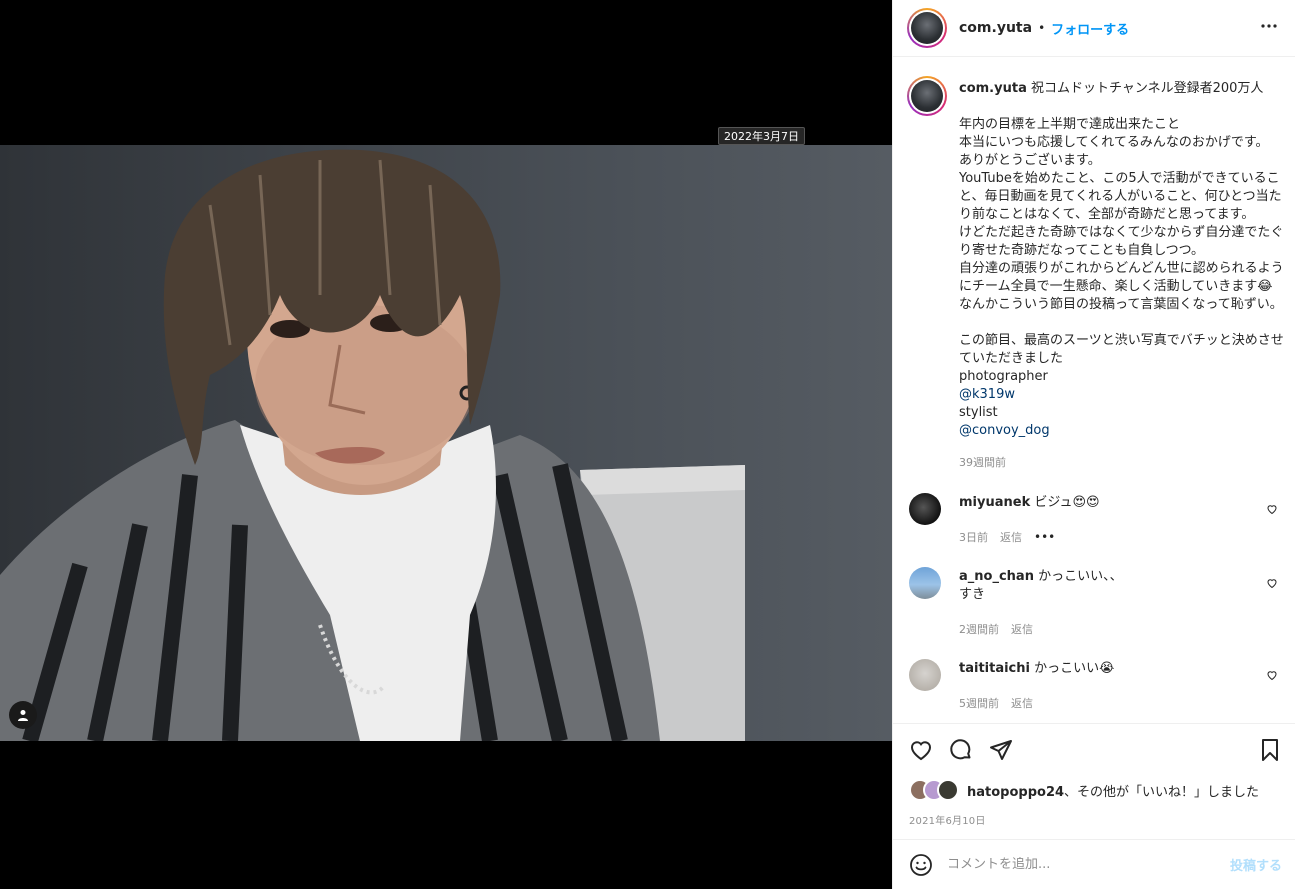 This screenshot has width=1295, height=889. I want to click on add-comment-bar: 投稿する, so click(1094, 864).